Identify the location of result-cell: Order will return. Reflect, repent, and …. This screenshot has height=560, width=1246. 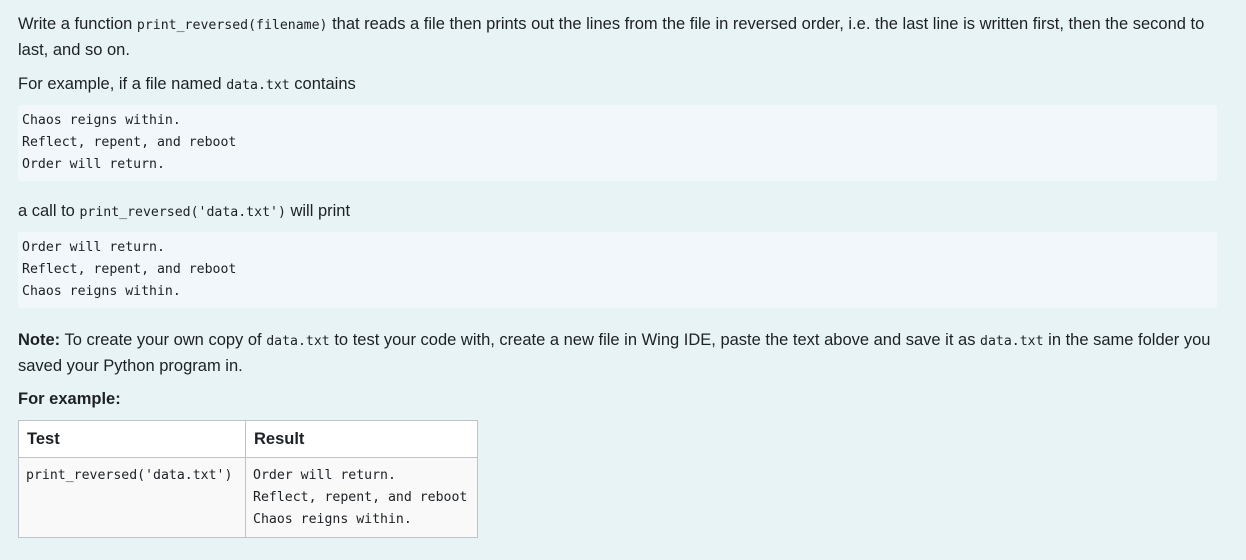
(361, 497).